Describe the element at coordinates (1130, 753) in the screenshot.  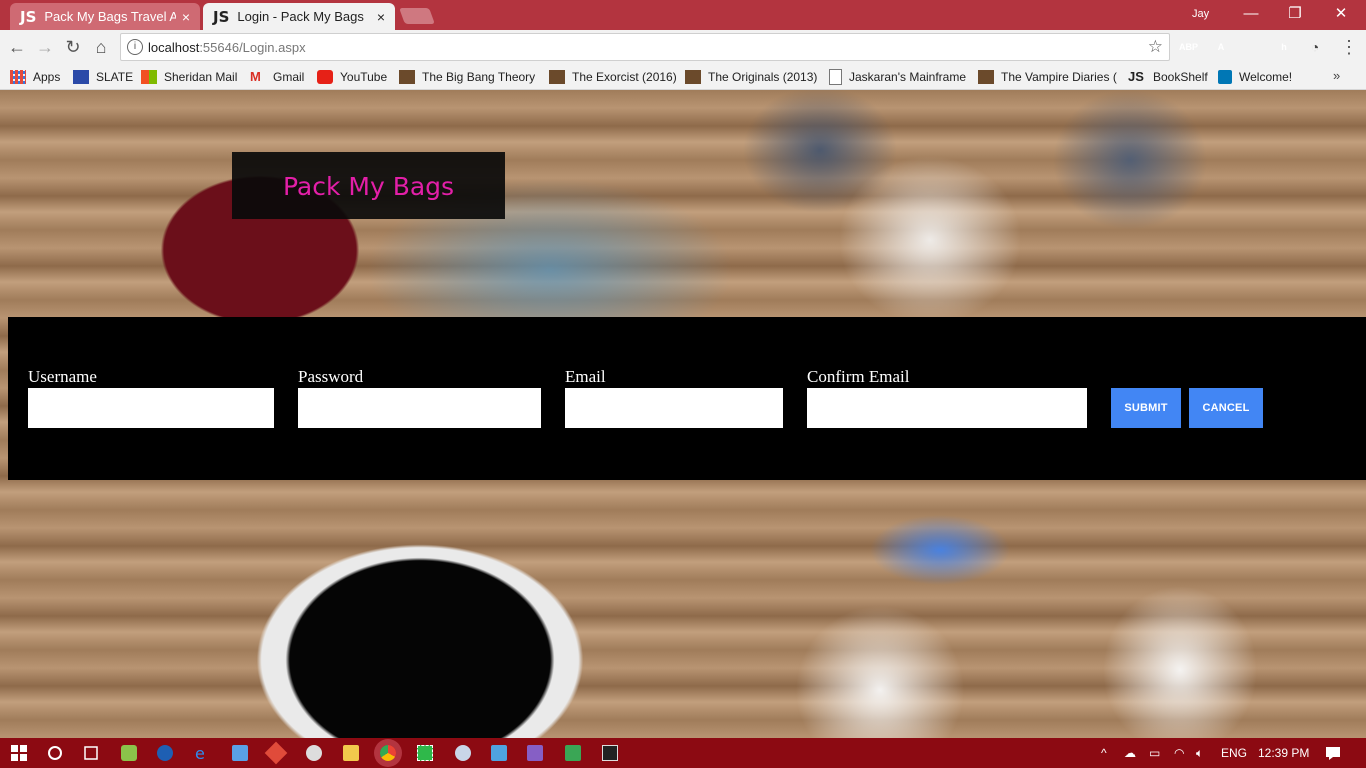
I see `onedrive-icon: ☁` at that location.